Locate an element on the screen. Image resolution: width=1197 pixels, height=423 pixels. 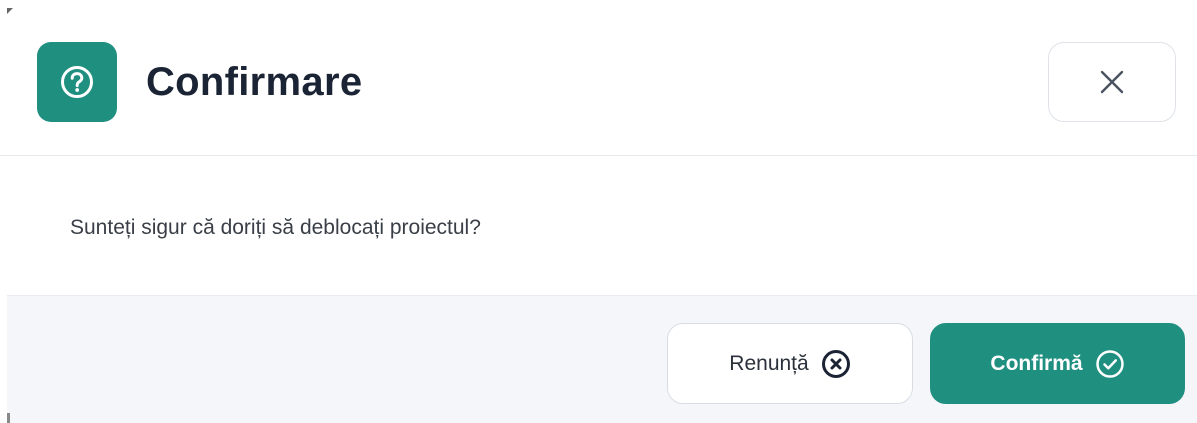
header-icon-box is located at coordinates (77, 82).